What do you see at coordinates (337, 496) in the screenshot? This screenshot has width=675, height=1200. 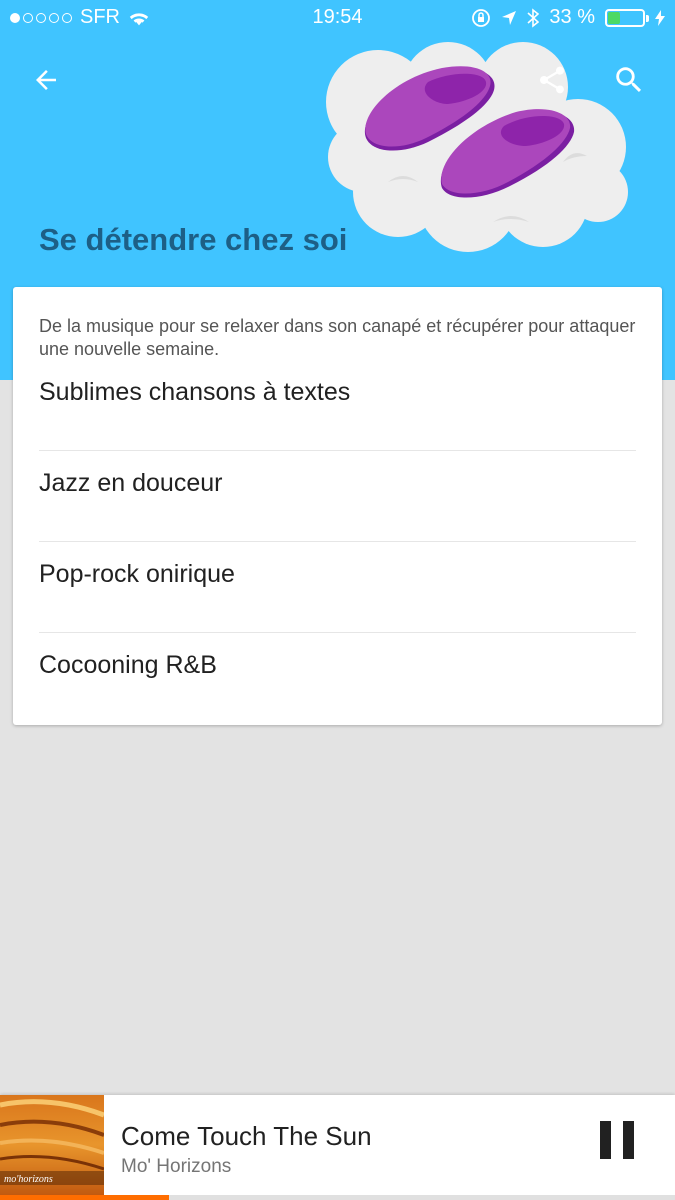 I see `list-item: Jazz en douceur` at bounding box center [337, 496].